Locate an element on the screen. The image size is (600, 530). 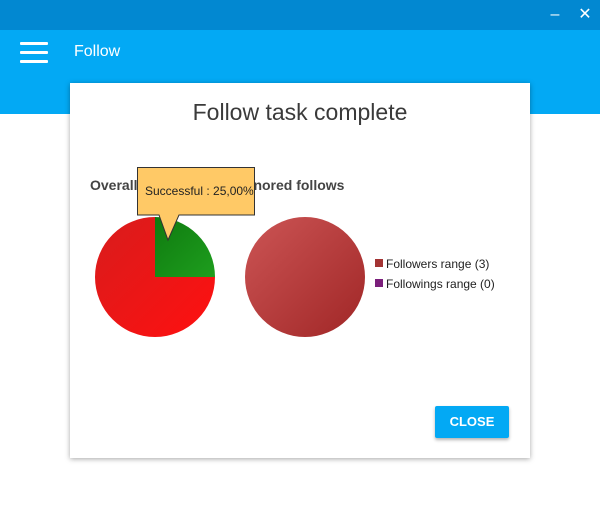
minimize-button: – is located at coordinates (555, 15).